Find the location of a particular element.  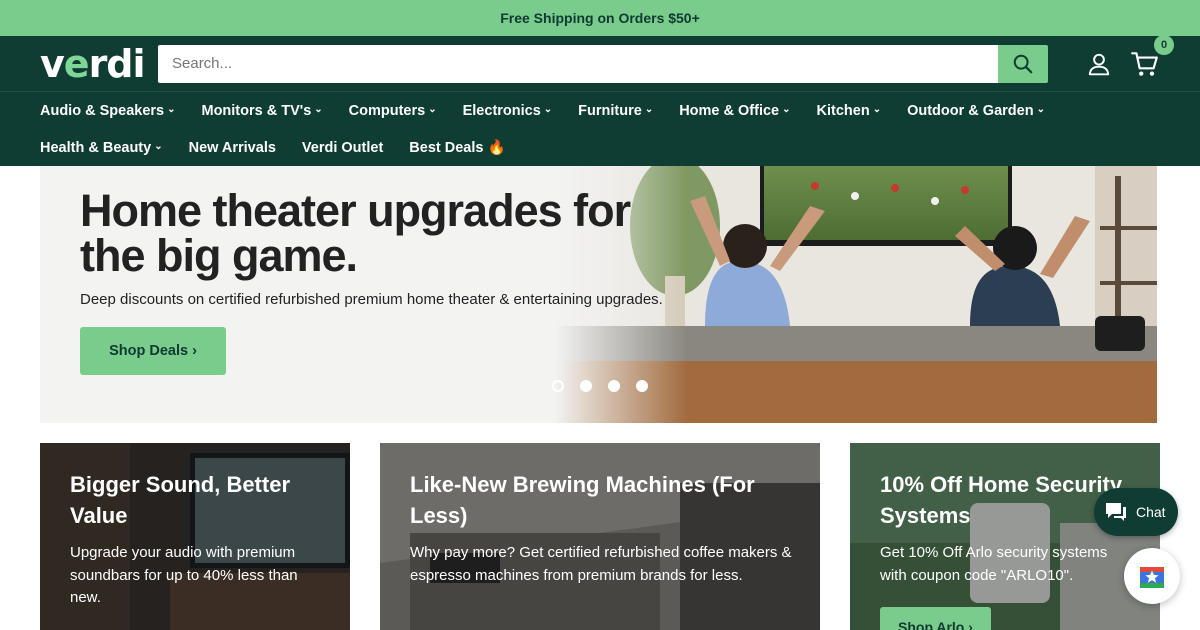

search-input is located at coordinates (578, 63).